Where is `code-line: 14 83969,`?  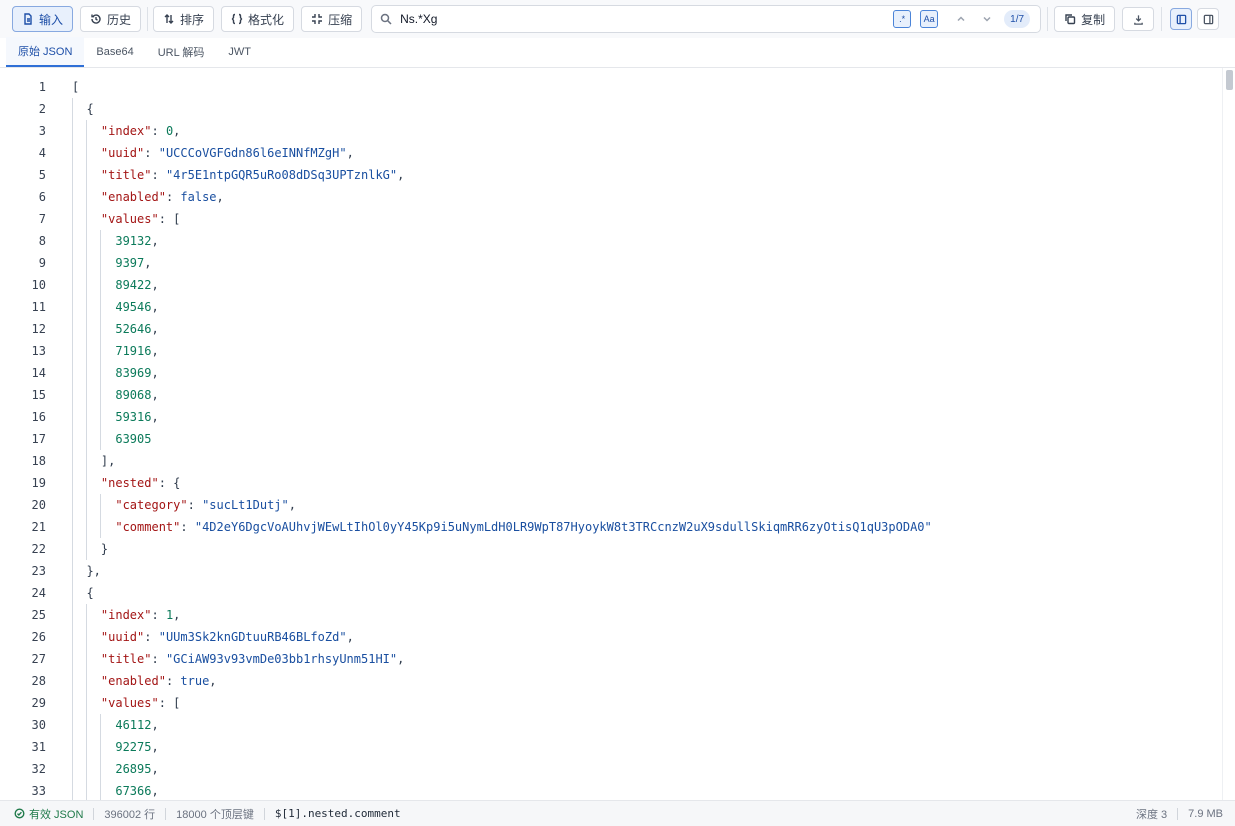
code-line: 14 83969, is located at coordinates (611, 373).